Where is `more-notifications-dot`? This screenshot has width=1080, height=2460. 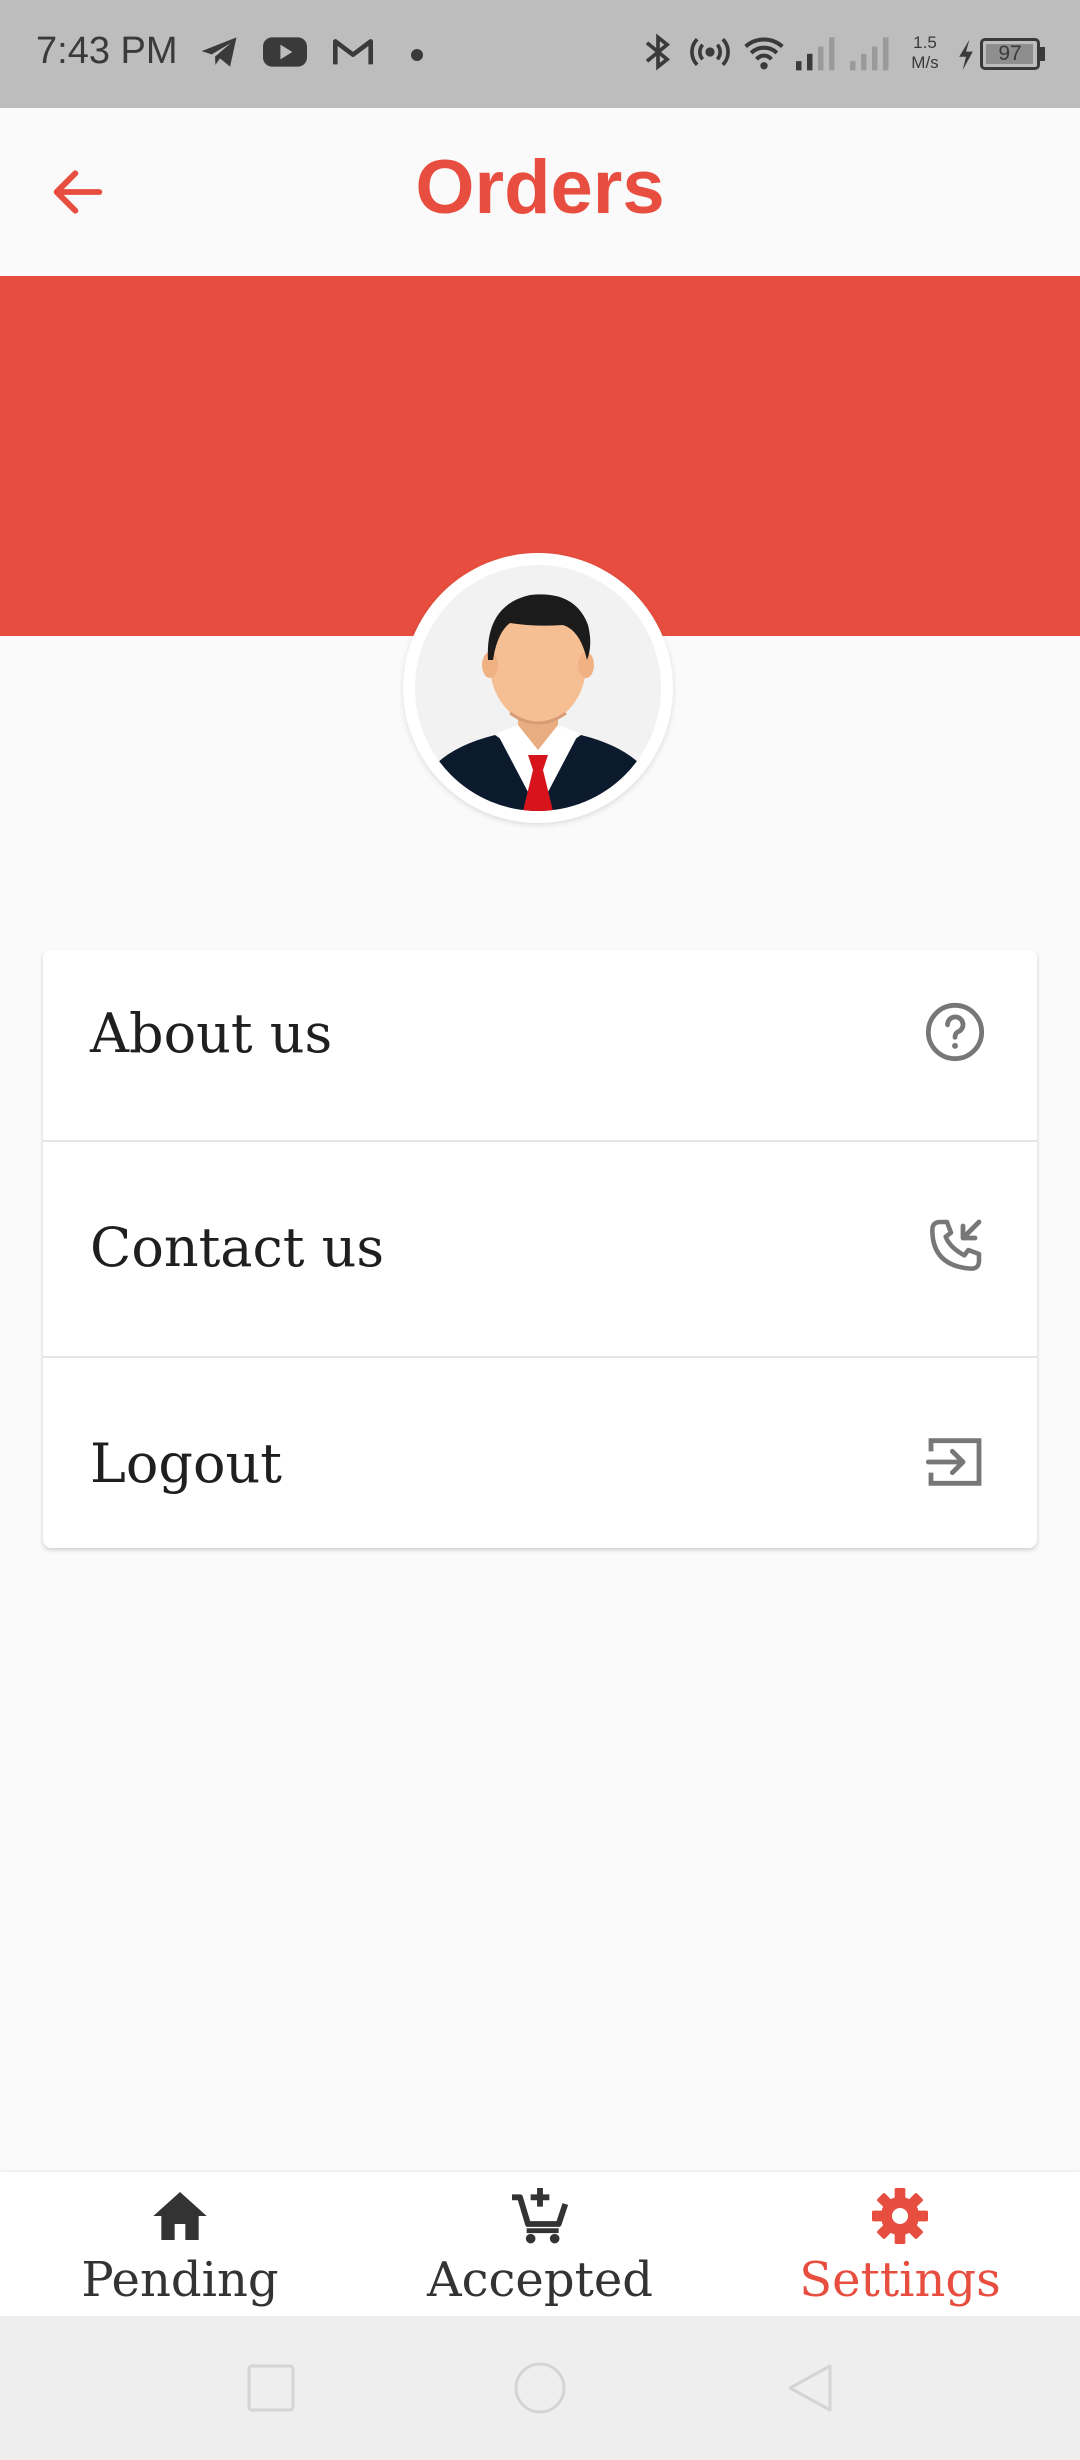
more-notifications-dot is located at coordinates (417, 55).